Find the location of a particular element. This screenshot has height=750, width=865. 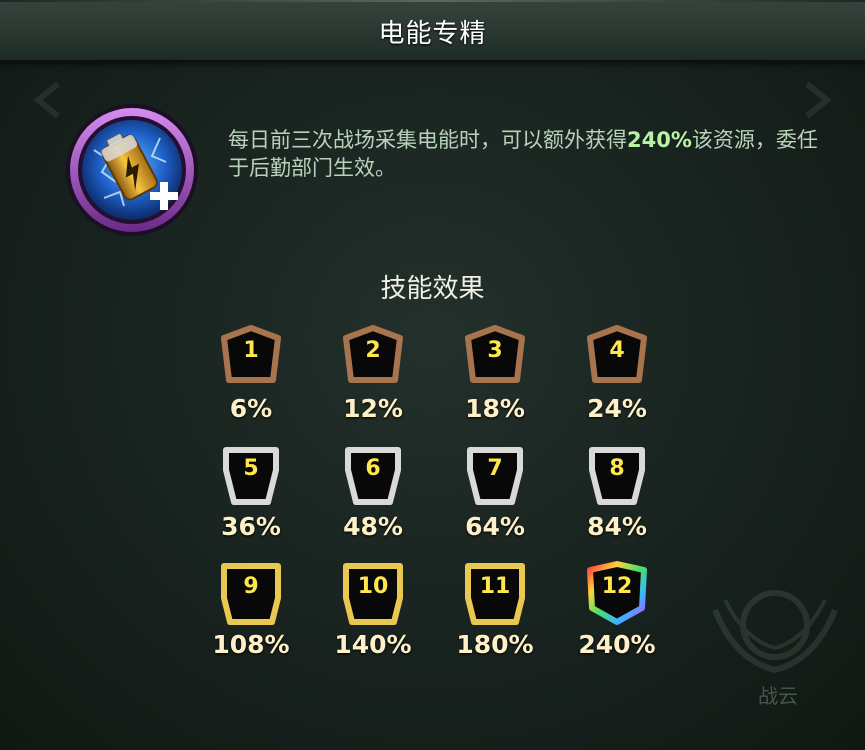

level-number: 10 is located at coordinates (373, 586).